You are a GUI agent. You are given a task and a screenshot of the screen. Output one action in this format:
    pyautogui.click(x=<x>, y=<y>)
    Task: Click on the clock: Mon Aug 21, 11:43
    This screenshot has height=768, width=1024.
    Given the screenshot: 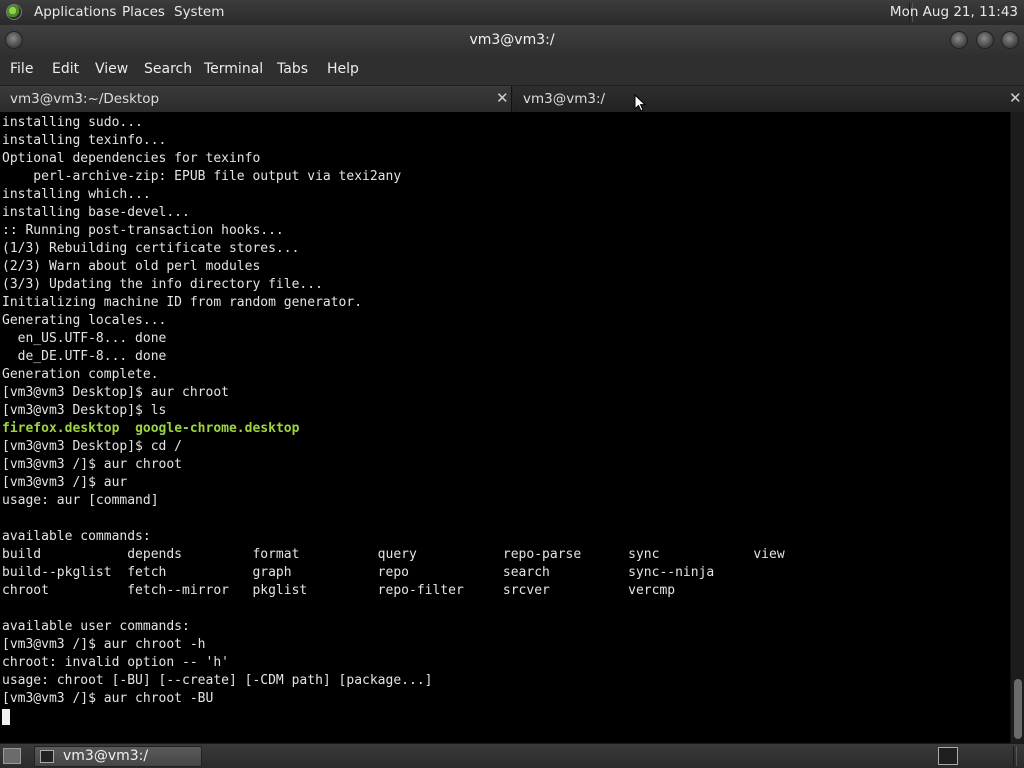 What is the action you would take?
    pyautogui.click(x=954, y=12)
    